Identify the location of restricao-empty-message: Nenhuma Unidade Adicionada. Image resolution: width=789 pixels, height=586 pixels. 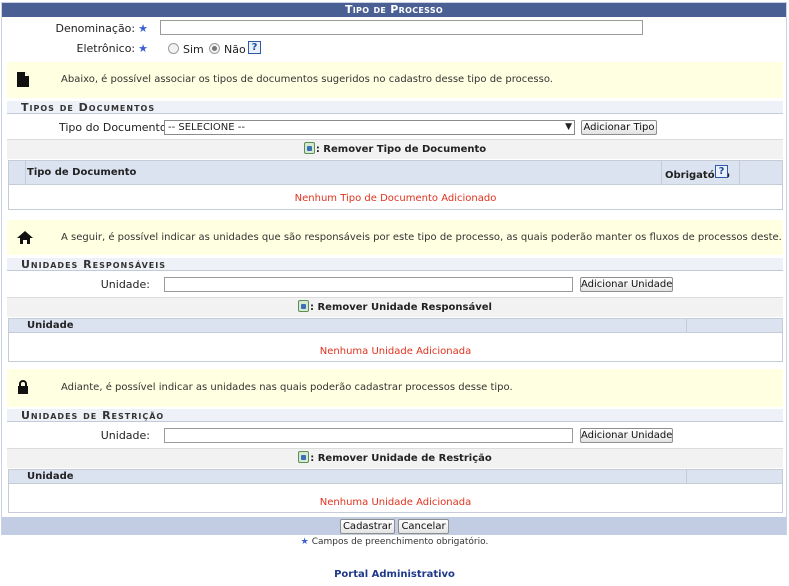
(395, 502).